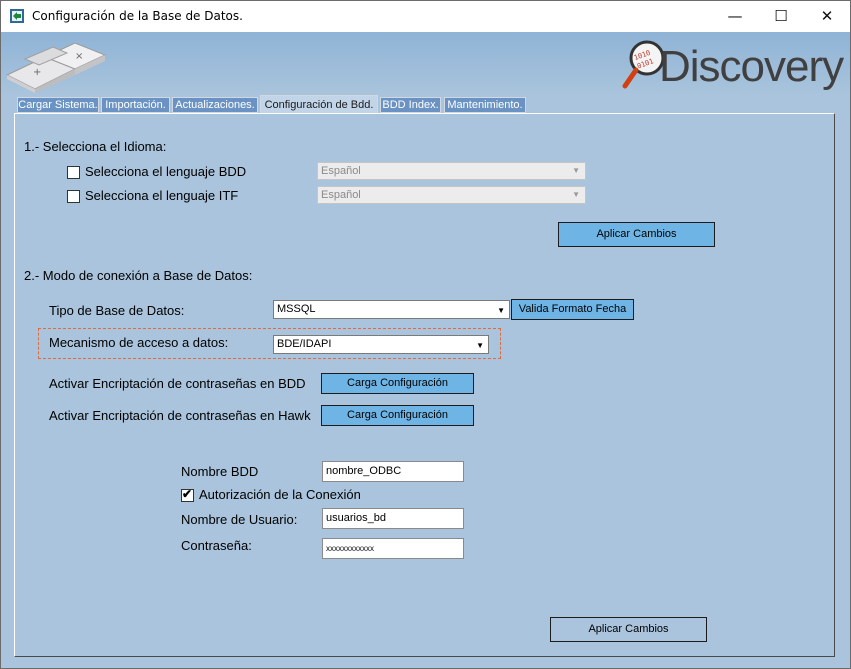 Image resolution: width=851 pixels, height=669 pixels. I want to click on bdd-language-checkbox, so click(73, 172).